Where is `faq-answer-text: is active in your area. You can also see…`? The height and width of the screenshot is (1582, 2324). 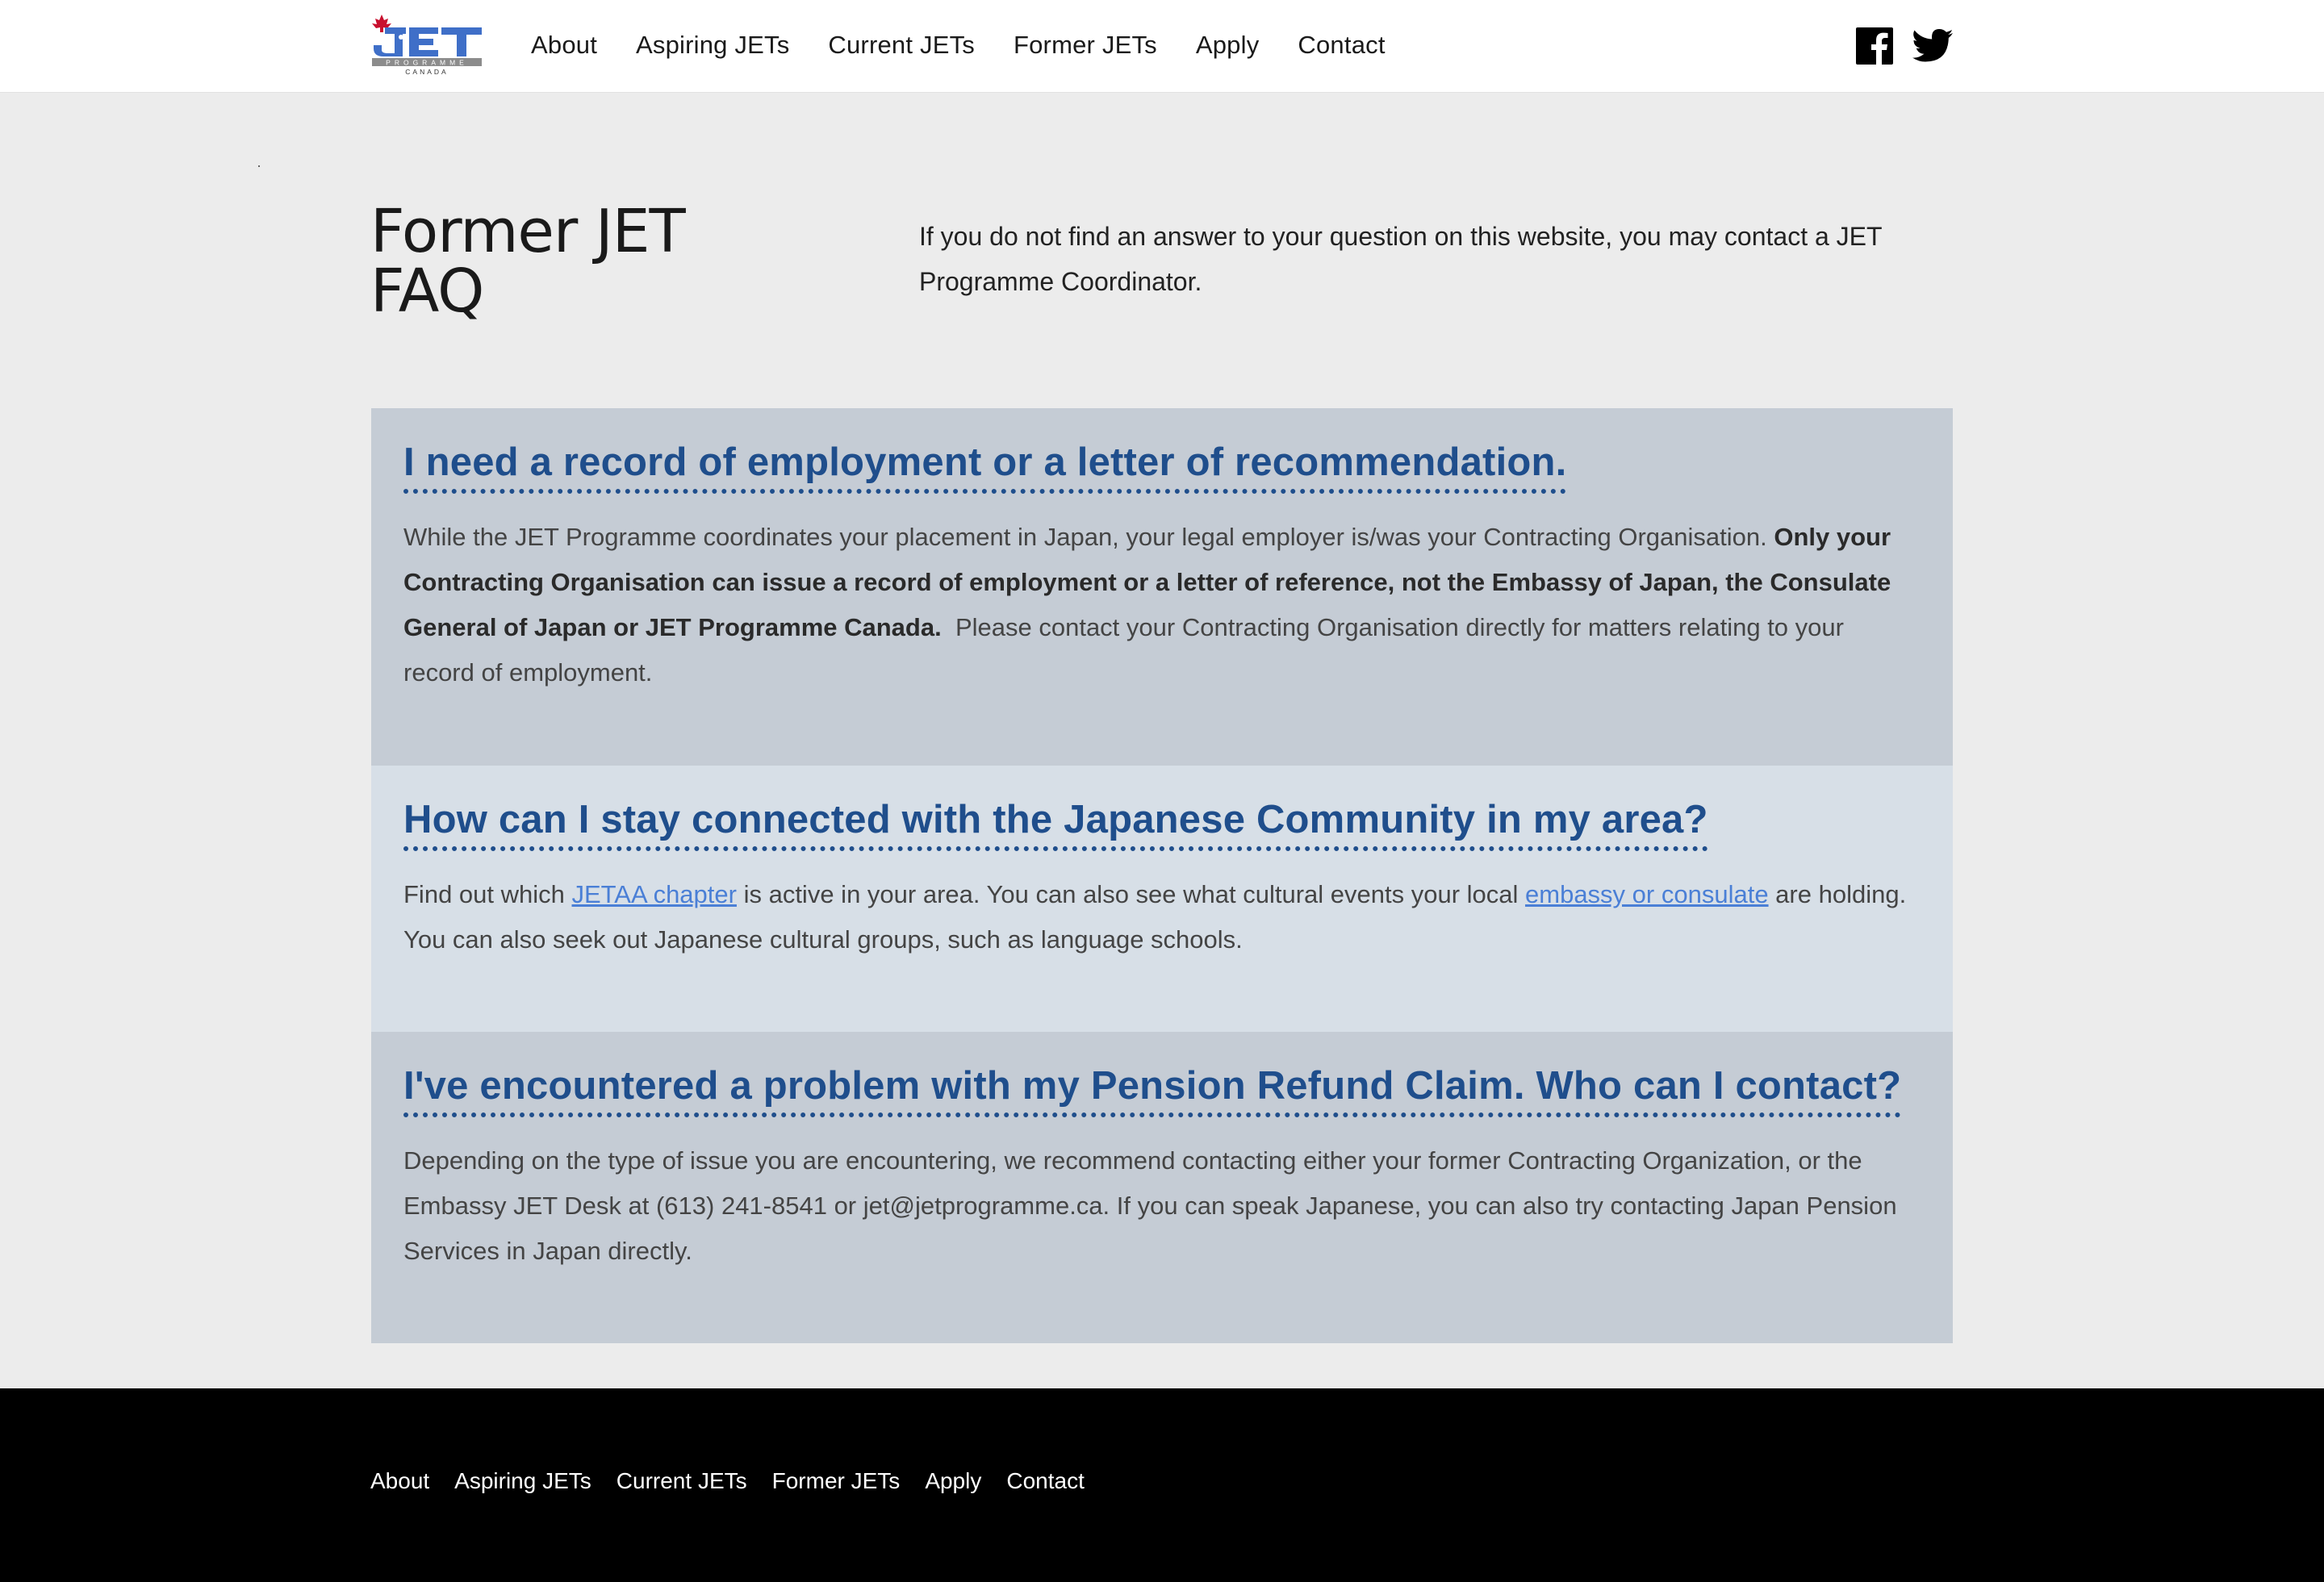 faq-answer-text: is active in your area. You can also see… is located at coordinates (1131, 894).